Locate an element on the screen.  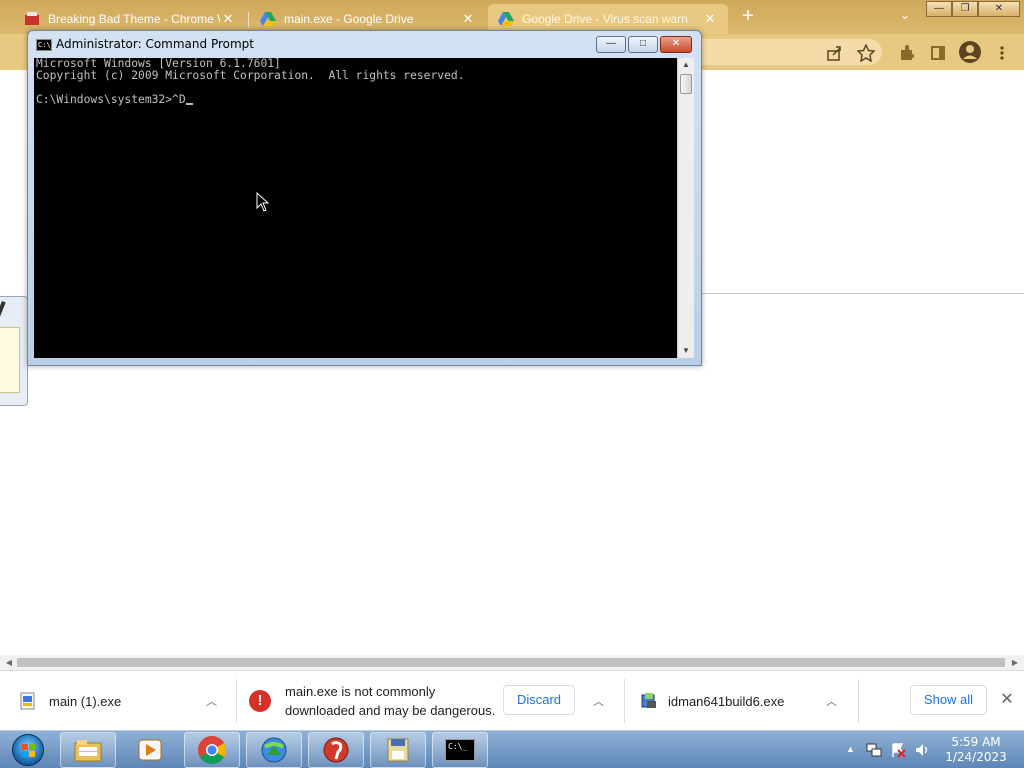
tab-title: Breaking Bad Theme - Chrome W is located at coordinates (134, 19).